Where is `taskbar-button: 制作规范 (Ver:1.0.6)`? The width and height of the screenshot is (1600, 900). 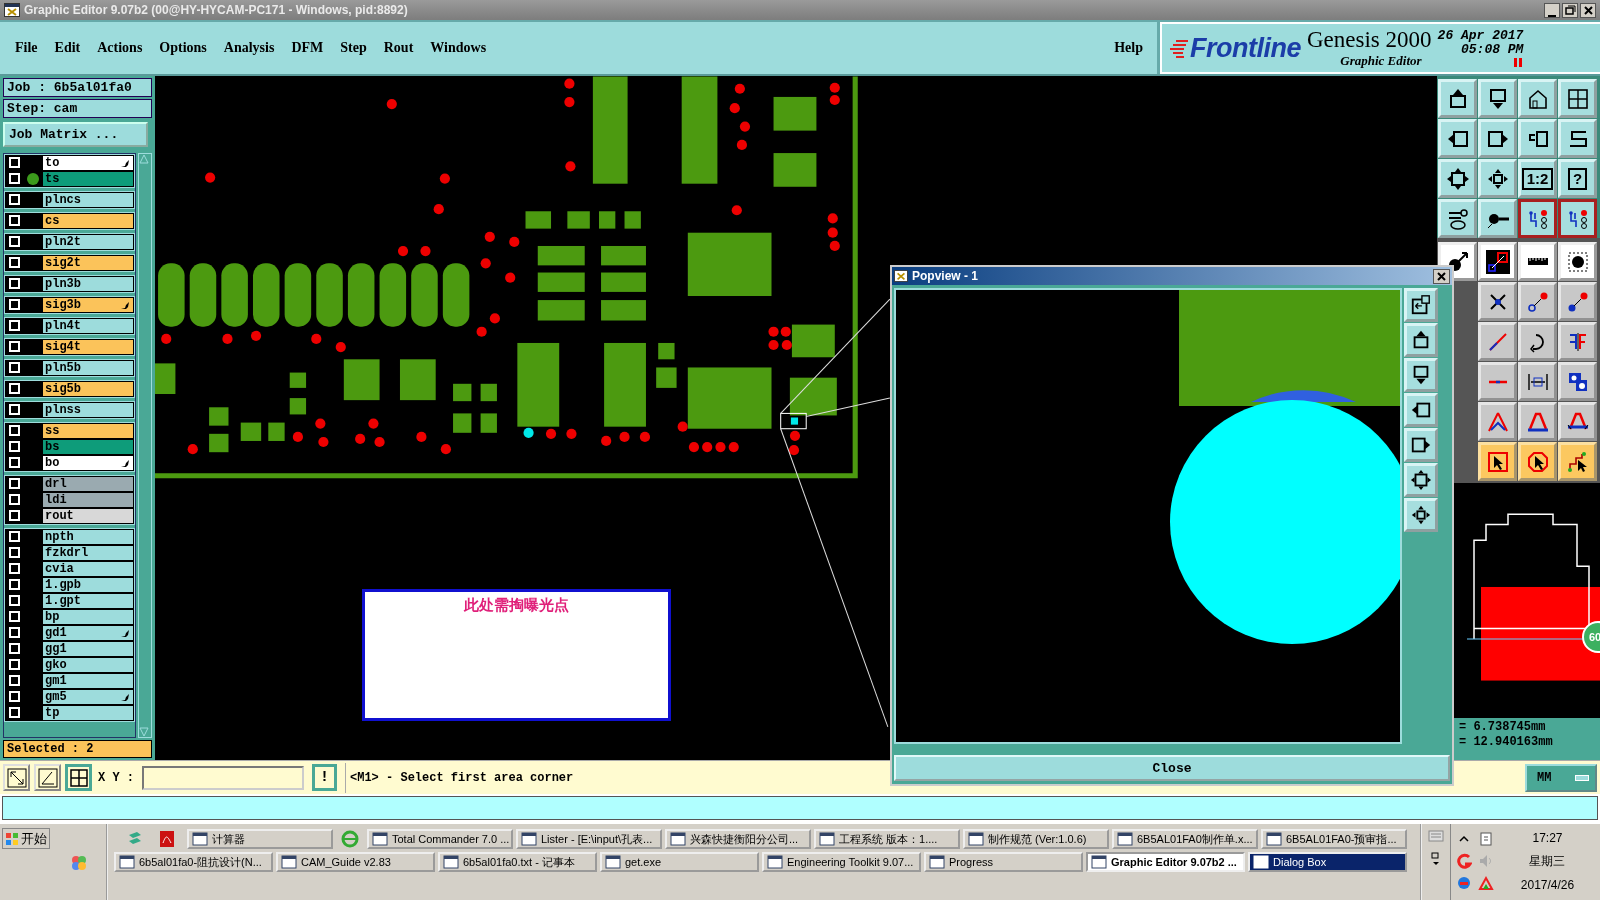 taskbar-button: 制作规范 (Ver:1.0.6) is located at coordinates (1036, 839).